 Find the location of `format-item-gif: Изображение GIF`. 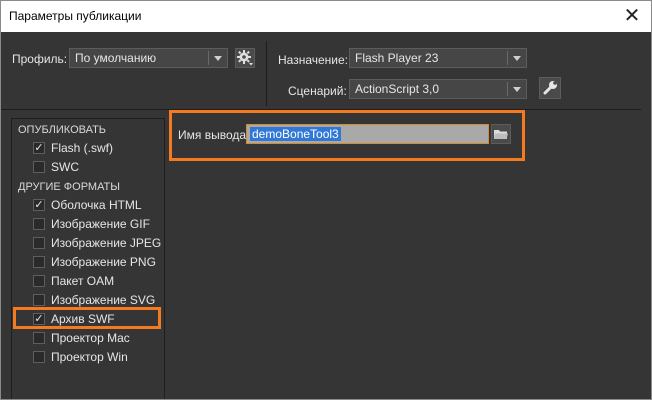

format-item-gif: Изображение GIF is located at coordinates (97, 224).